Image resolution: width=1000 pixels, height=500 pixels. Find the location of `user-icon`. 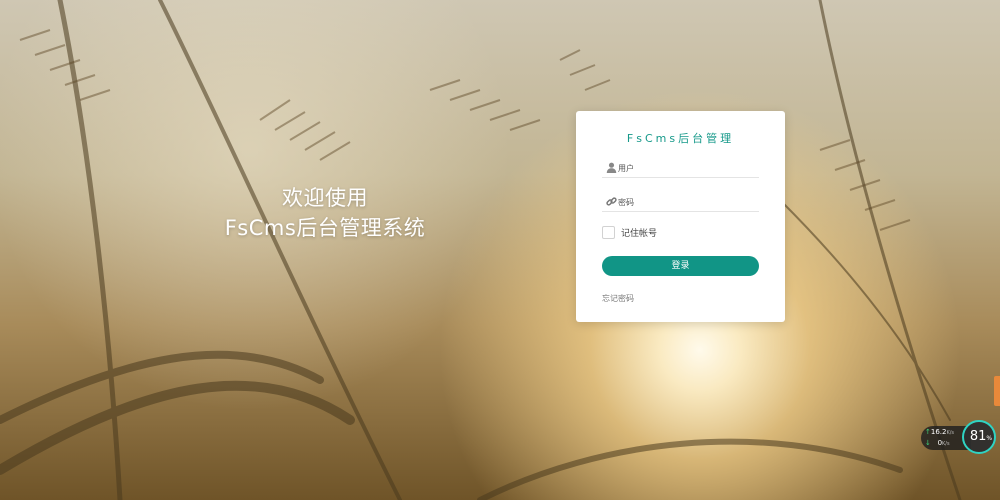

user-icon is located at coordinates (611, 167).